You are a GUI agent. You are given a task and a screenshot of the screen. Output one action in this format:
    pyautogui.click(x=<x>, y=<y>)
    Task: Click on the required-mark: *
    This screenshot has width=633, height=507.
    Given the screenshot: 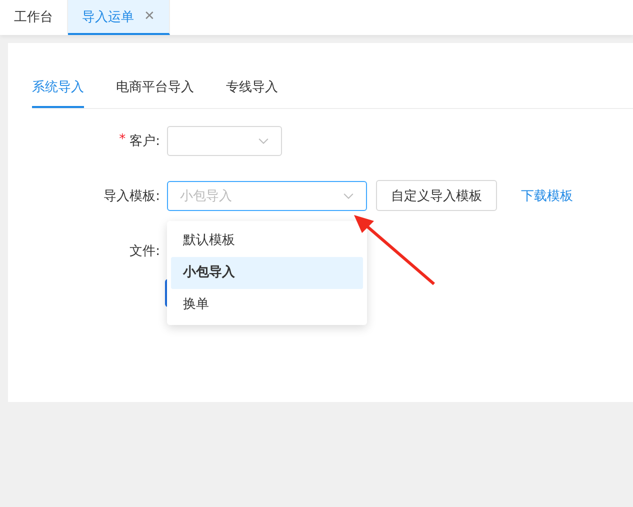 What is the action you would take?
    pyautogui.click(x=122, y=140)
    